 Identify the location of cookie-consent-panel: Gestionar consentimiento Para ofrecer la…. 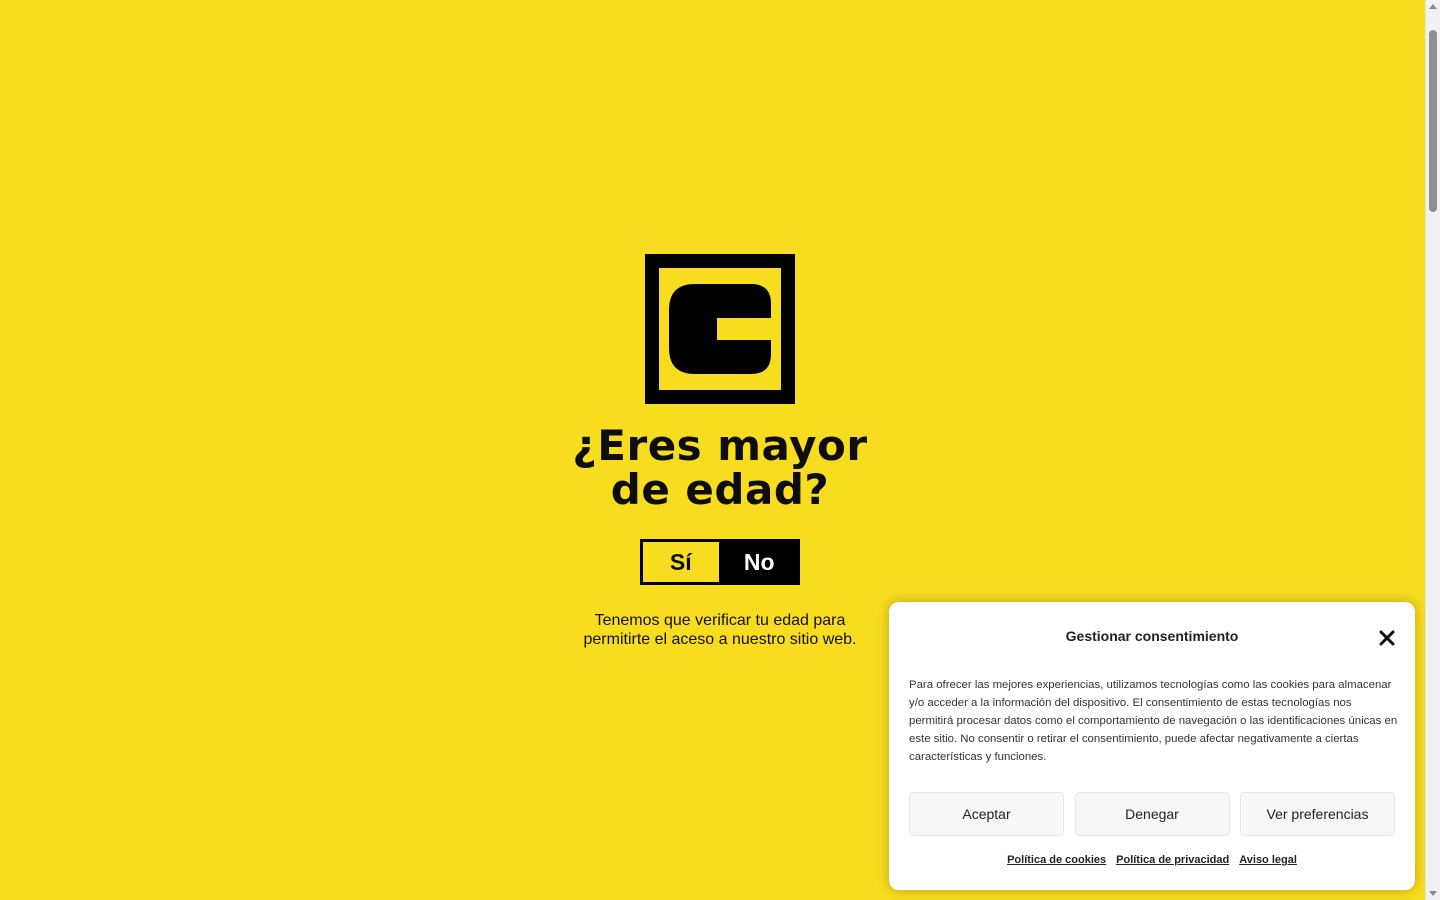
(1152, 746).